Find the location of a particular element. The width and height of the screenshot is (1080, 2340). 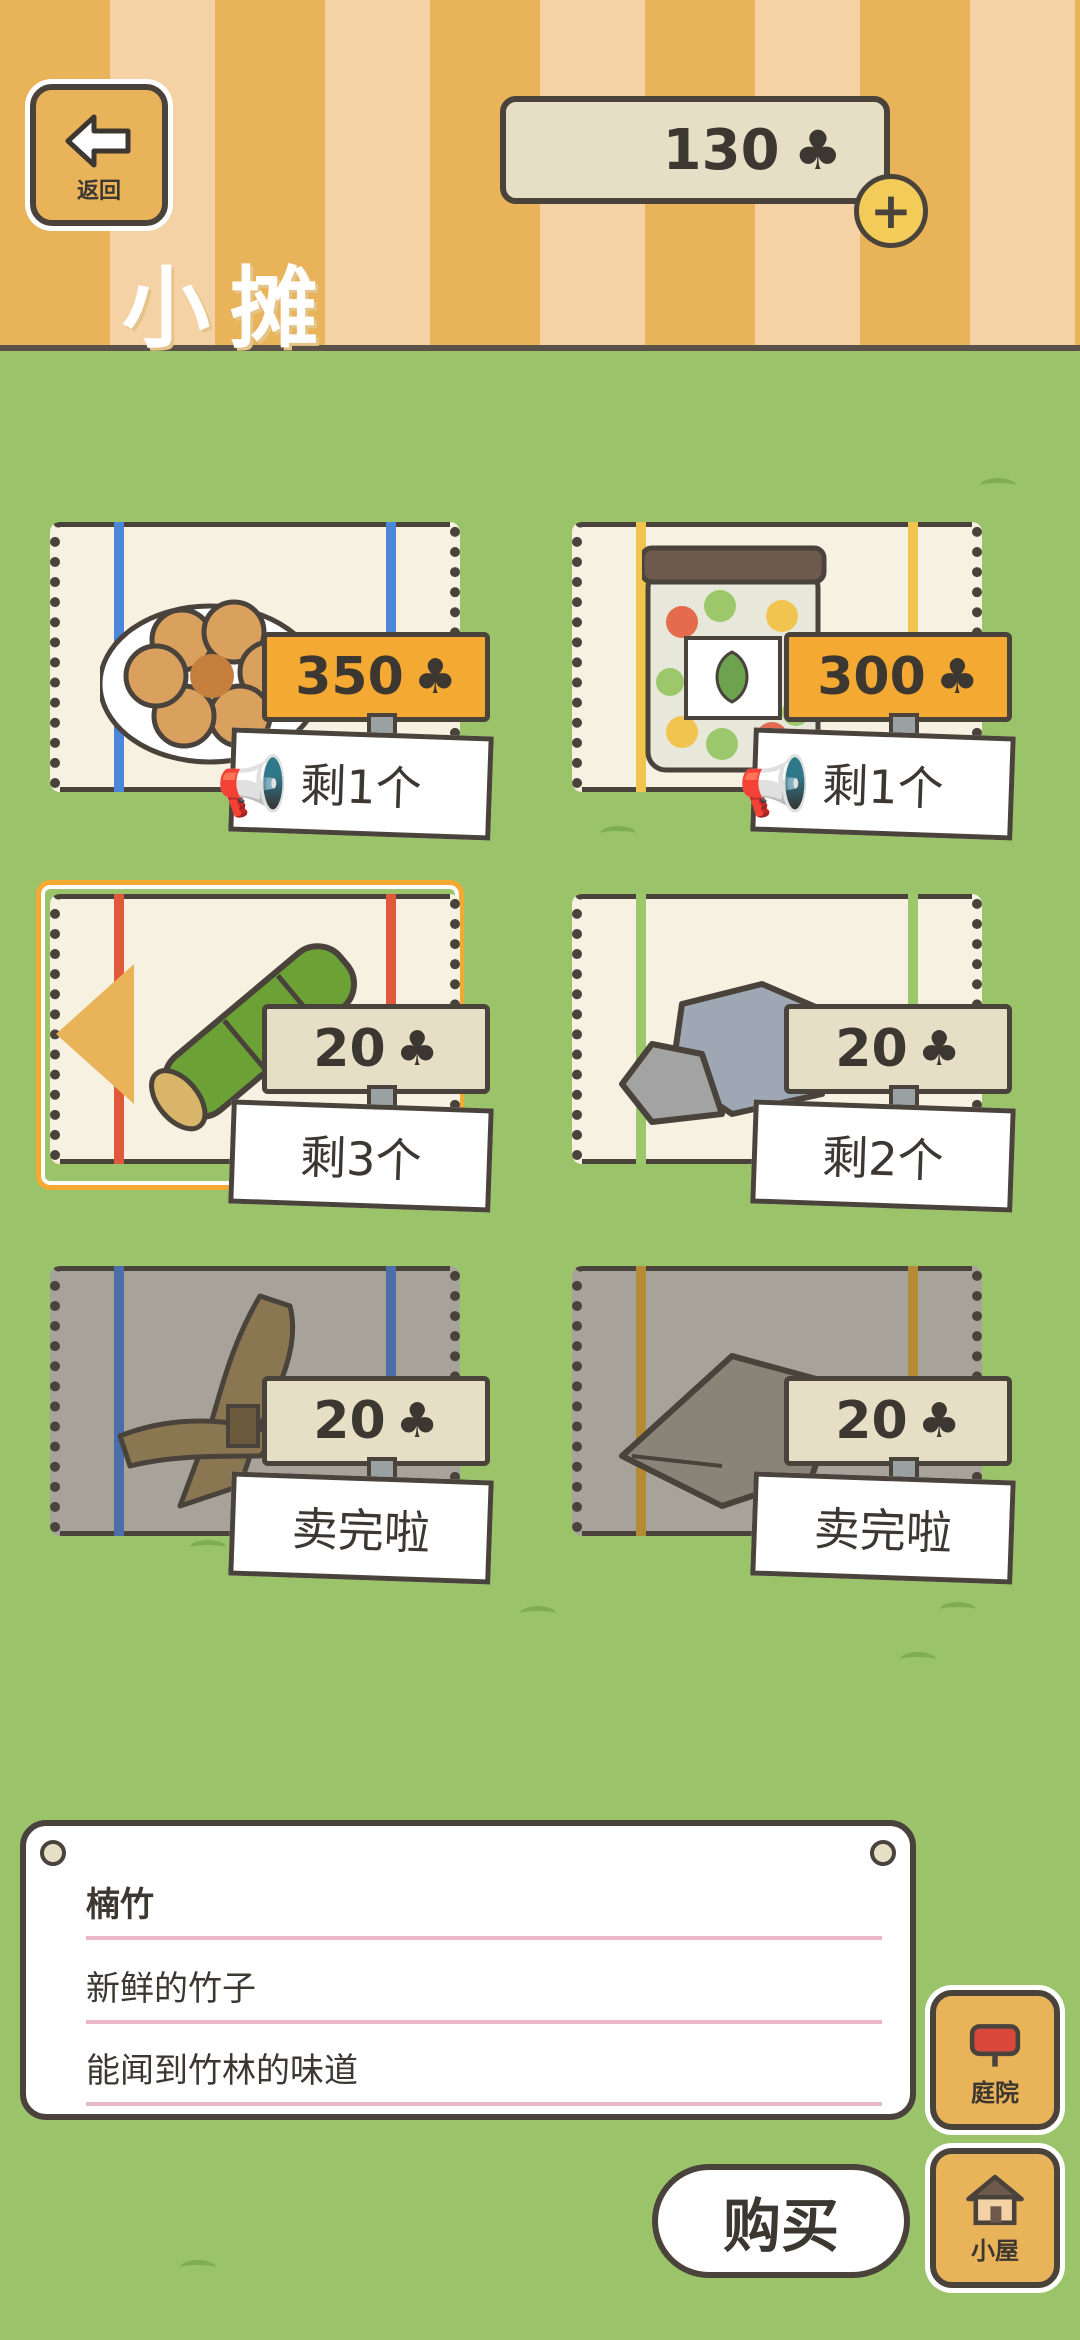

shop-item-firewood: 20 ♣ 卖完啦 is located at coordinates (290, 1446).